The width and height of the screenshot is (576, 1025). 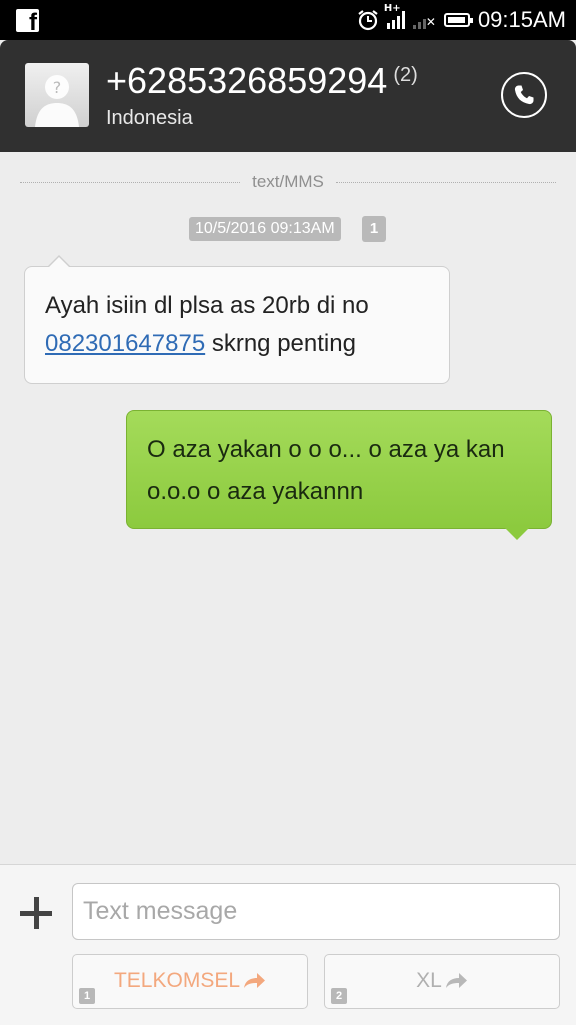 I want to click on send-button-sim1: 1 TELKOMSEL, so click(x=190, y=981).